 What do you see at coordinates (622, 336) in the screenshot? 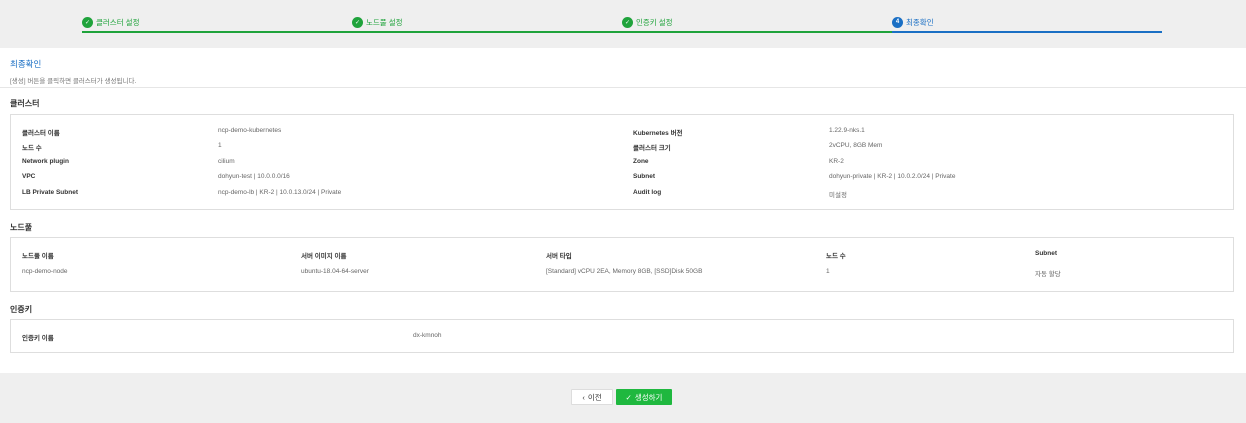
I see `authkey-box: 인증키 이름 dx-kmnoh` at bounding box center [622, 336].